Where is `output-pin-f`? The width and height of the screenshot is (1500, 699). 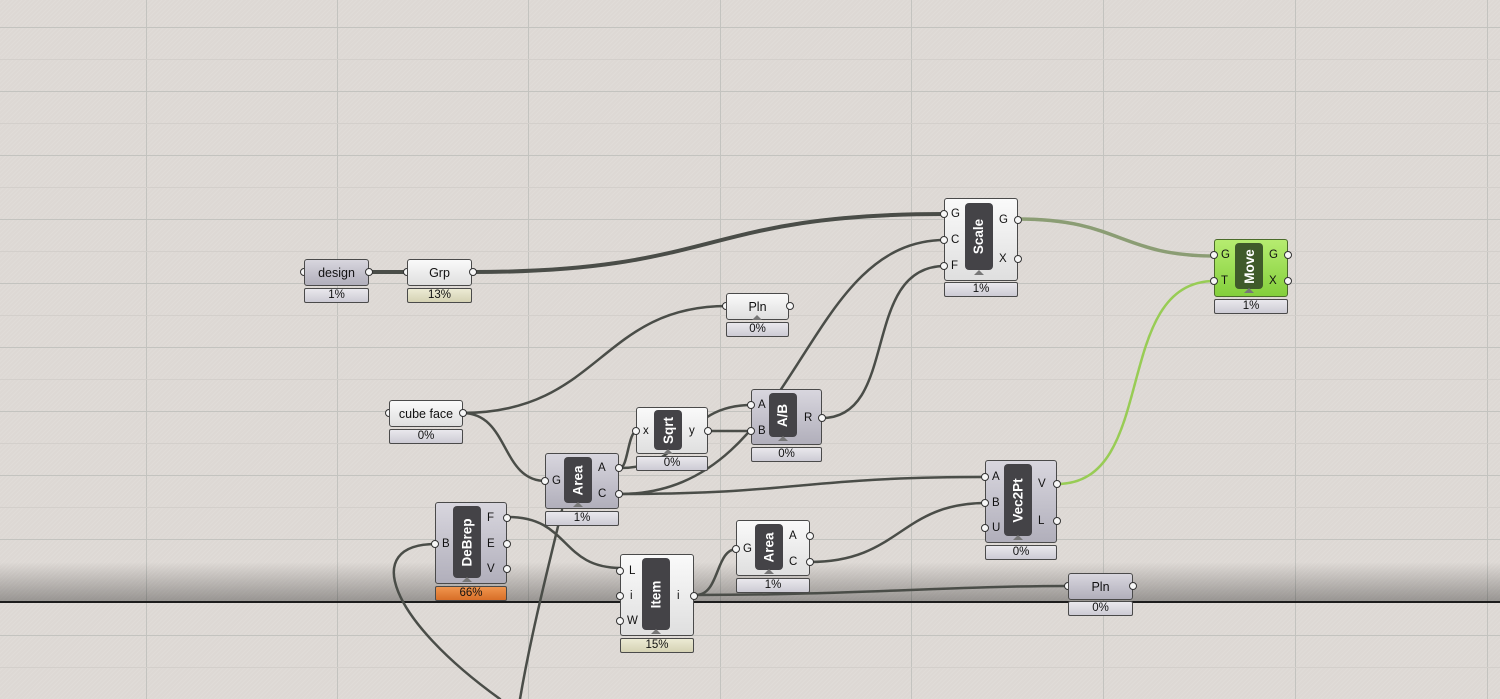
output-pin-f is located at coordinates (507, 518).